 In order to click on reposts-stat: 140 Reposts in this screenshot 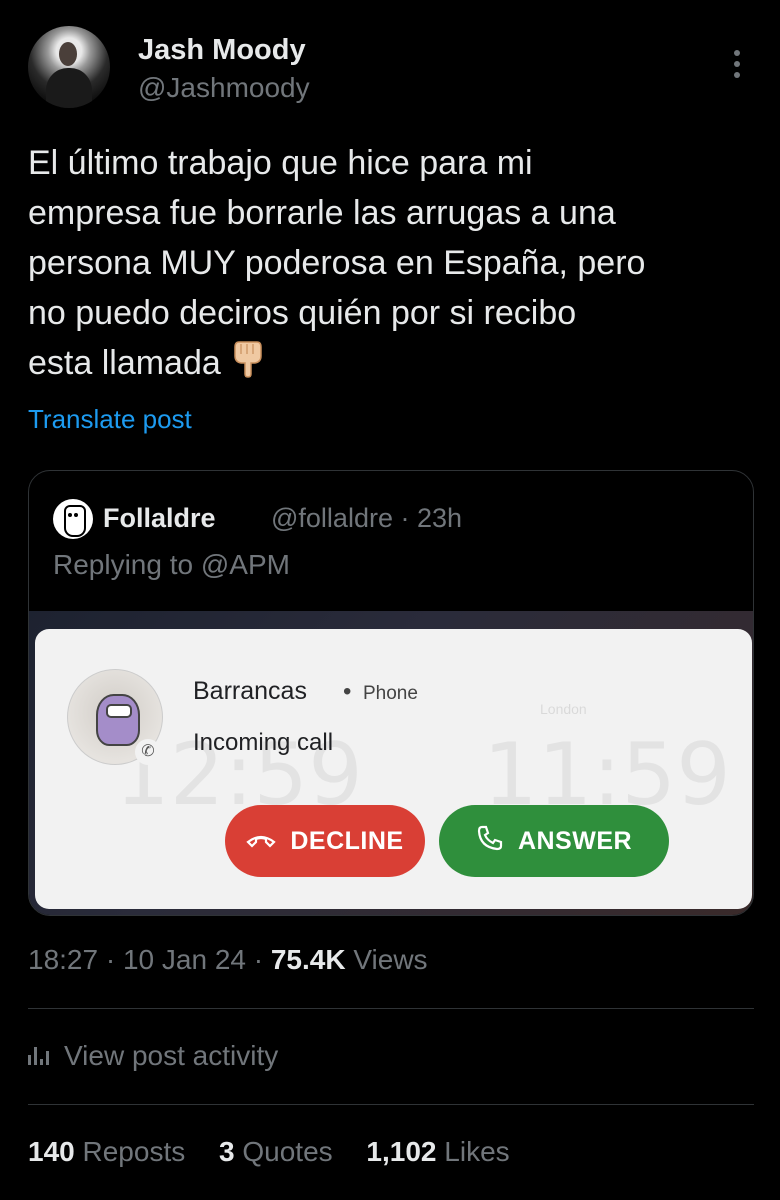, I will do `click(106, 1151)`.